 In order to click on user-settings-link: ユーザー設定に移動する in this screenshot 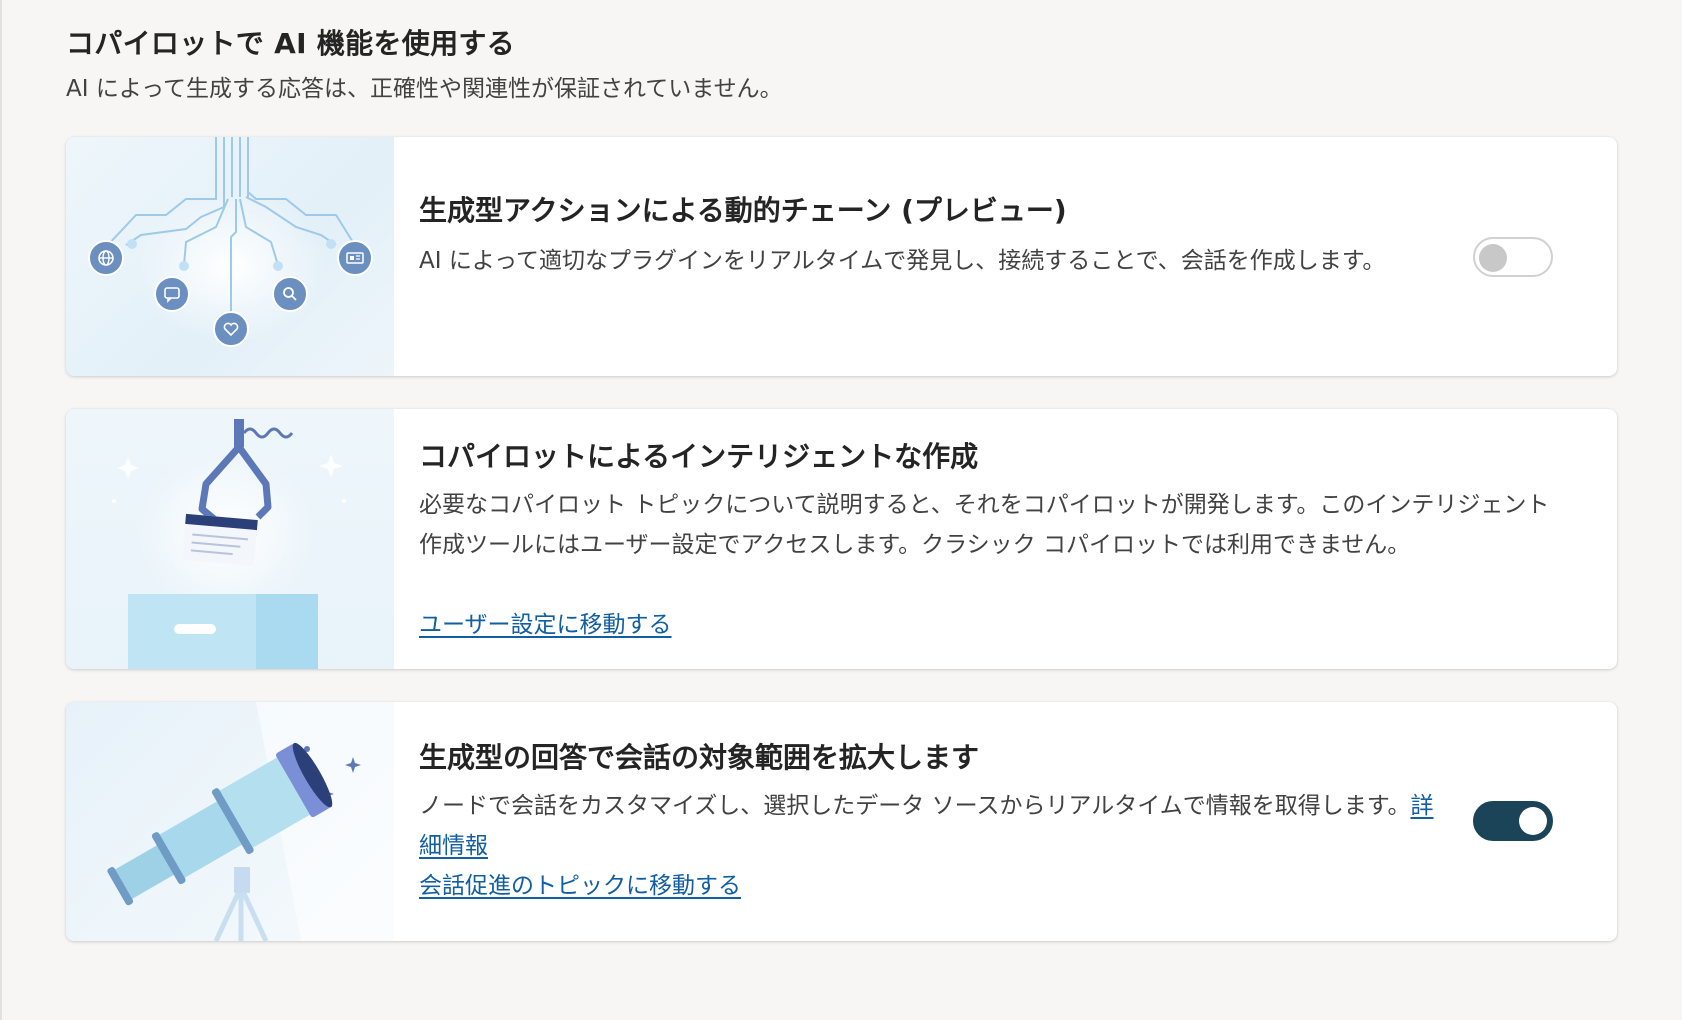, I will do `click(545, 625)`.